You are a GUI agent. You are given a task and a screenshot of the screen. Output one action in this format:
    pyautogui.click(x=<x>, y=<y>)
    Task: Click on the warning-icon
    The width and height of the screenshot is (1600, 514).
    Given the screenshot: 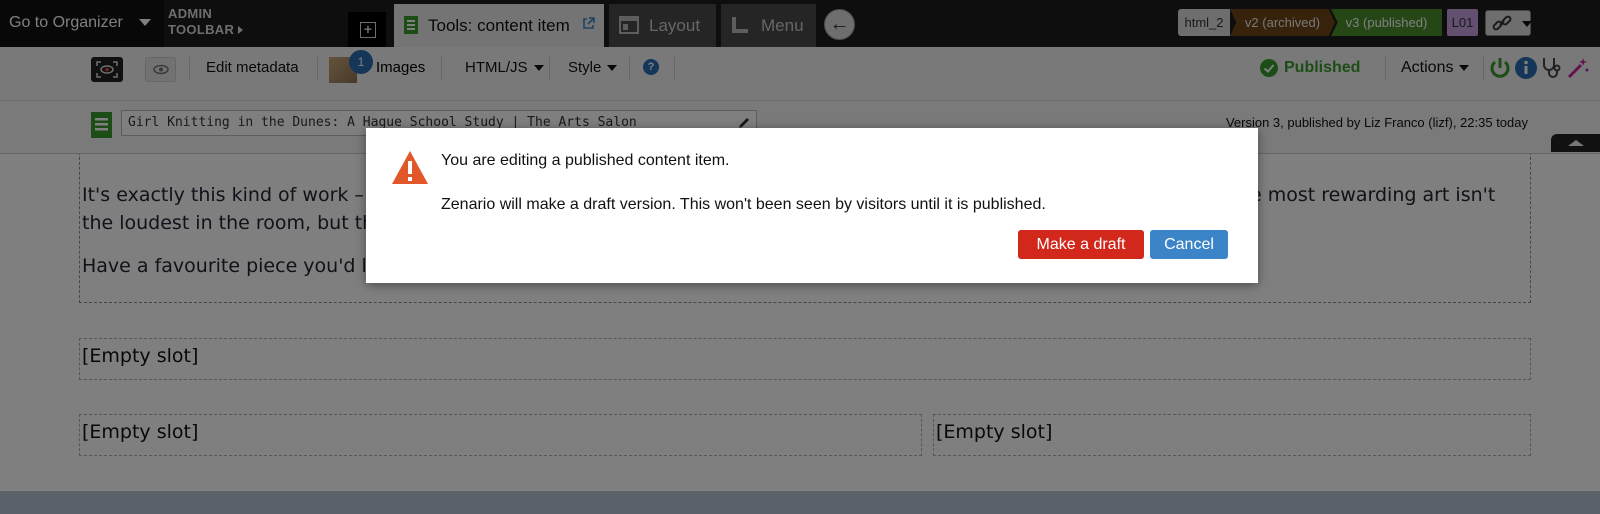 What is the action you would take?
    pyautogui.click(x=410, y=167)
    